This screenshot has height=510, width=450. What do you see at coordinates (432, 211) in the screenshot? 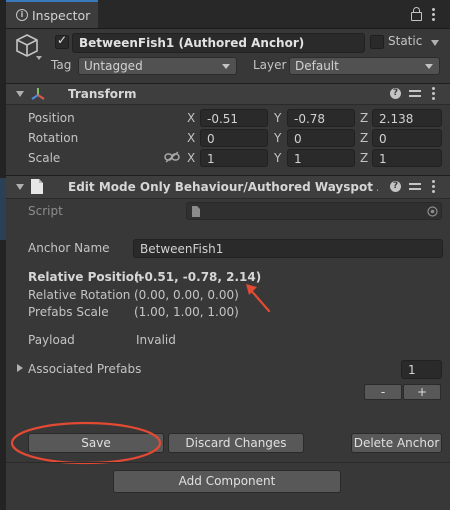
I see `object-picker-icon` at bounding box center [432, 211].